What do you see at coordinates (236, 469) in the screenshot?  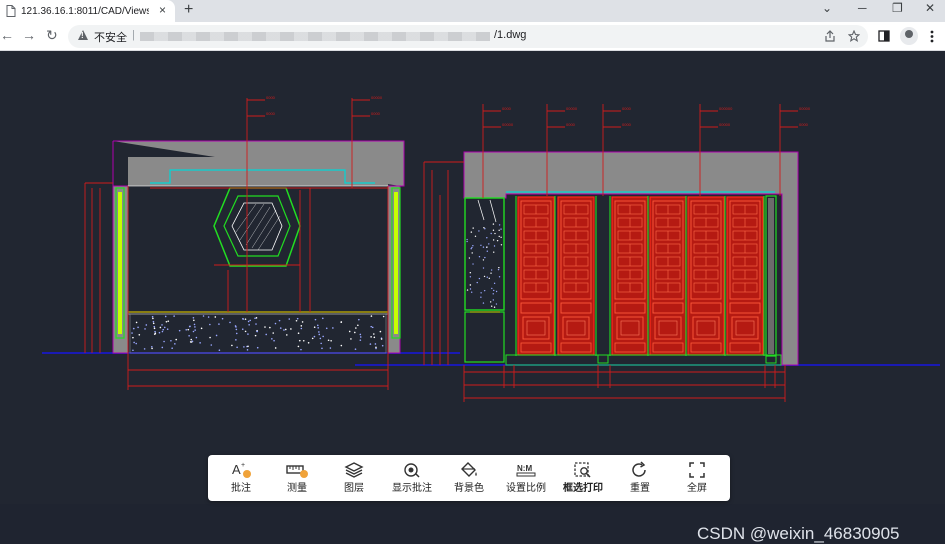 I see `svg-text: A` at bounding box center [236, 469].